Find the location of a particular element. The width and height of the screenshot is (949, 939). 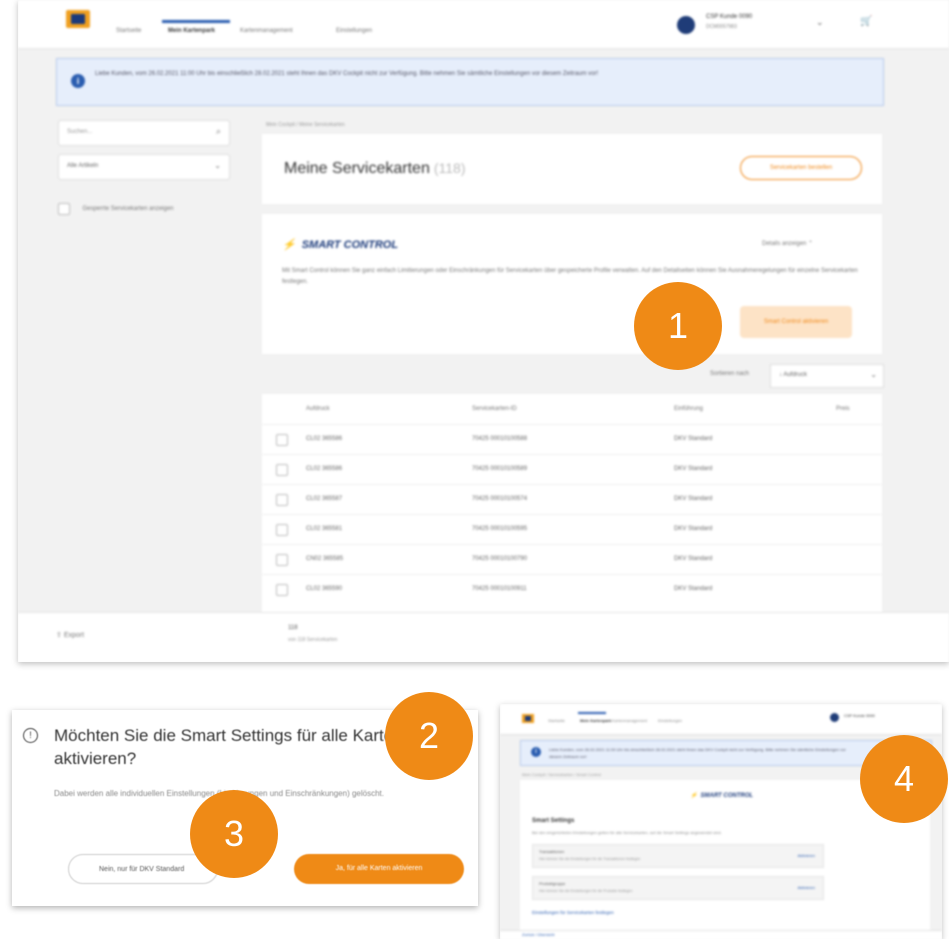

cell-card-id: 70425 00010100589 is located at coordinates (500, 469).